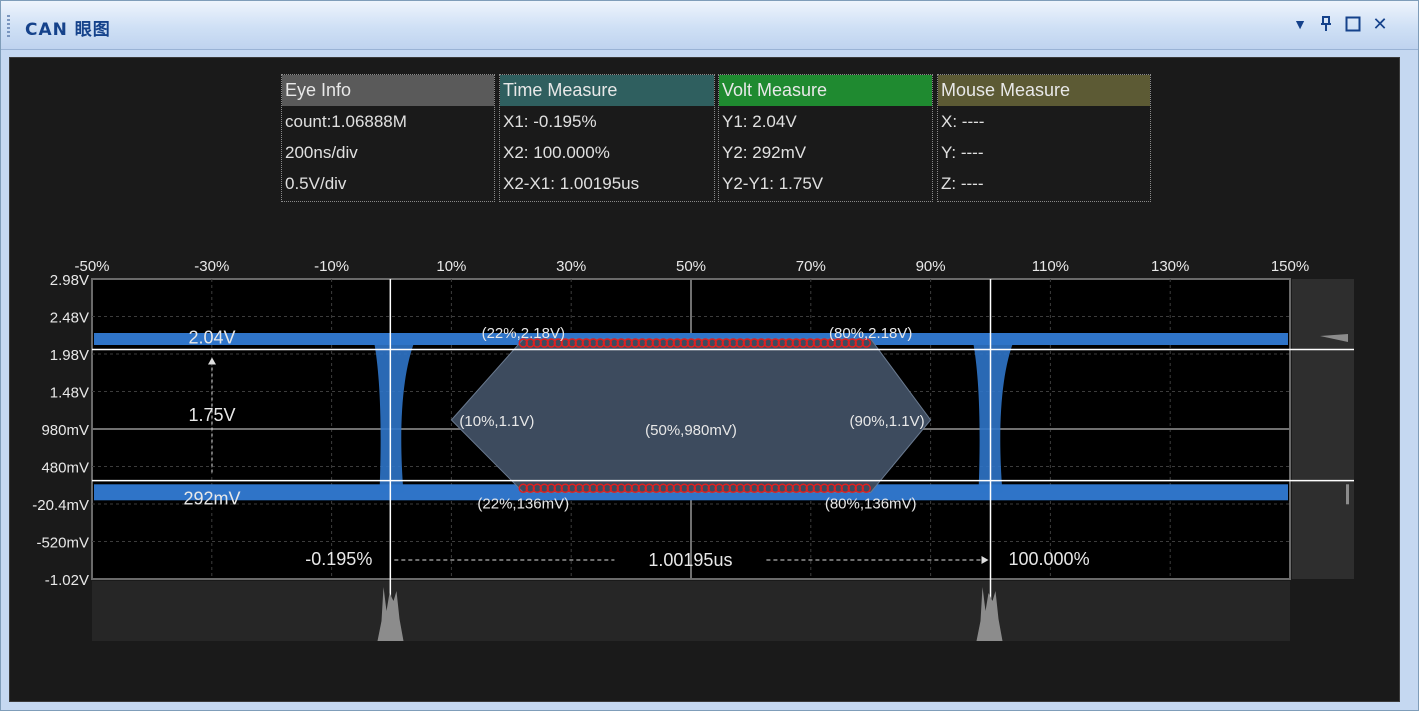 The width and height of the screenshot is (1419, 711). I want to click on x-tick-label: -30%, so click(211, 266).